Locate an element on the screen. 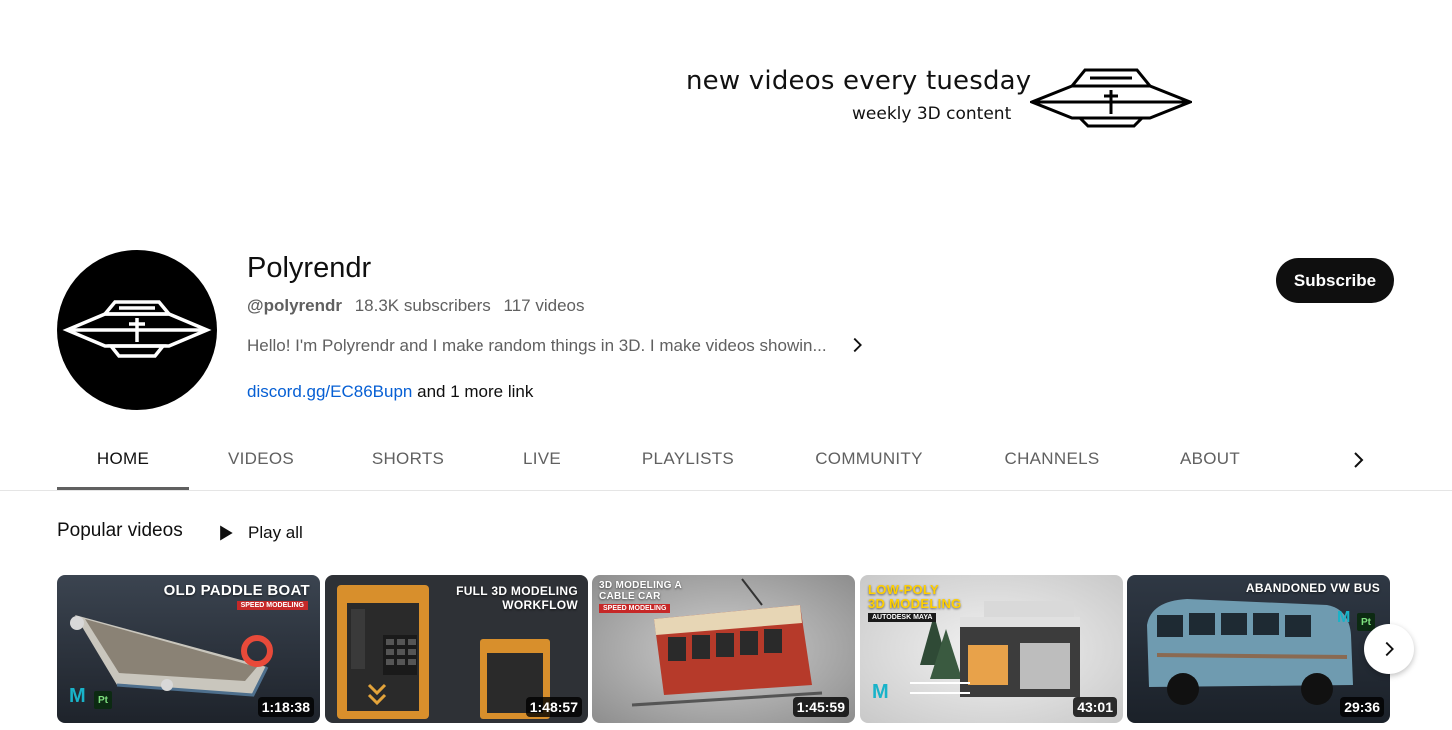 Image resolution: width=1452 pixels, height=730 pixels. ufo-logo-icon is located at coordinates (1111, 98).